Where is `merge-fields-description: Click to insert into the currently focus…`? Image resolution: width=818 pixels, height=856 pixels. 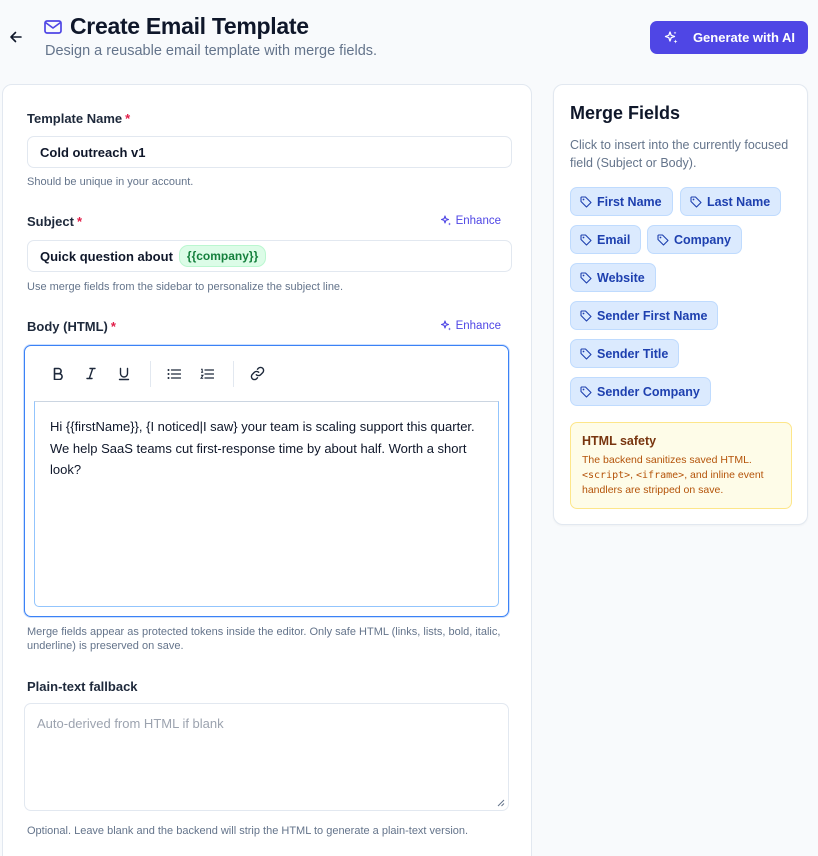
merge-fields-description: Click to insert into the currently focus… is located at coordinates (679, 154).